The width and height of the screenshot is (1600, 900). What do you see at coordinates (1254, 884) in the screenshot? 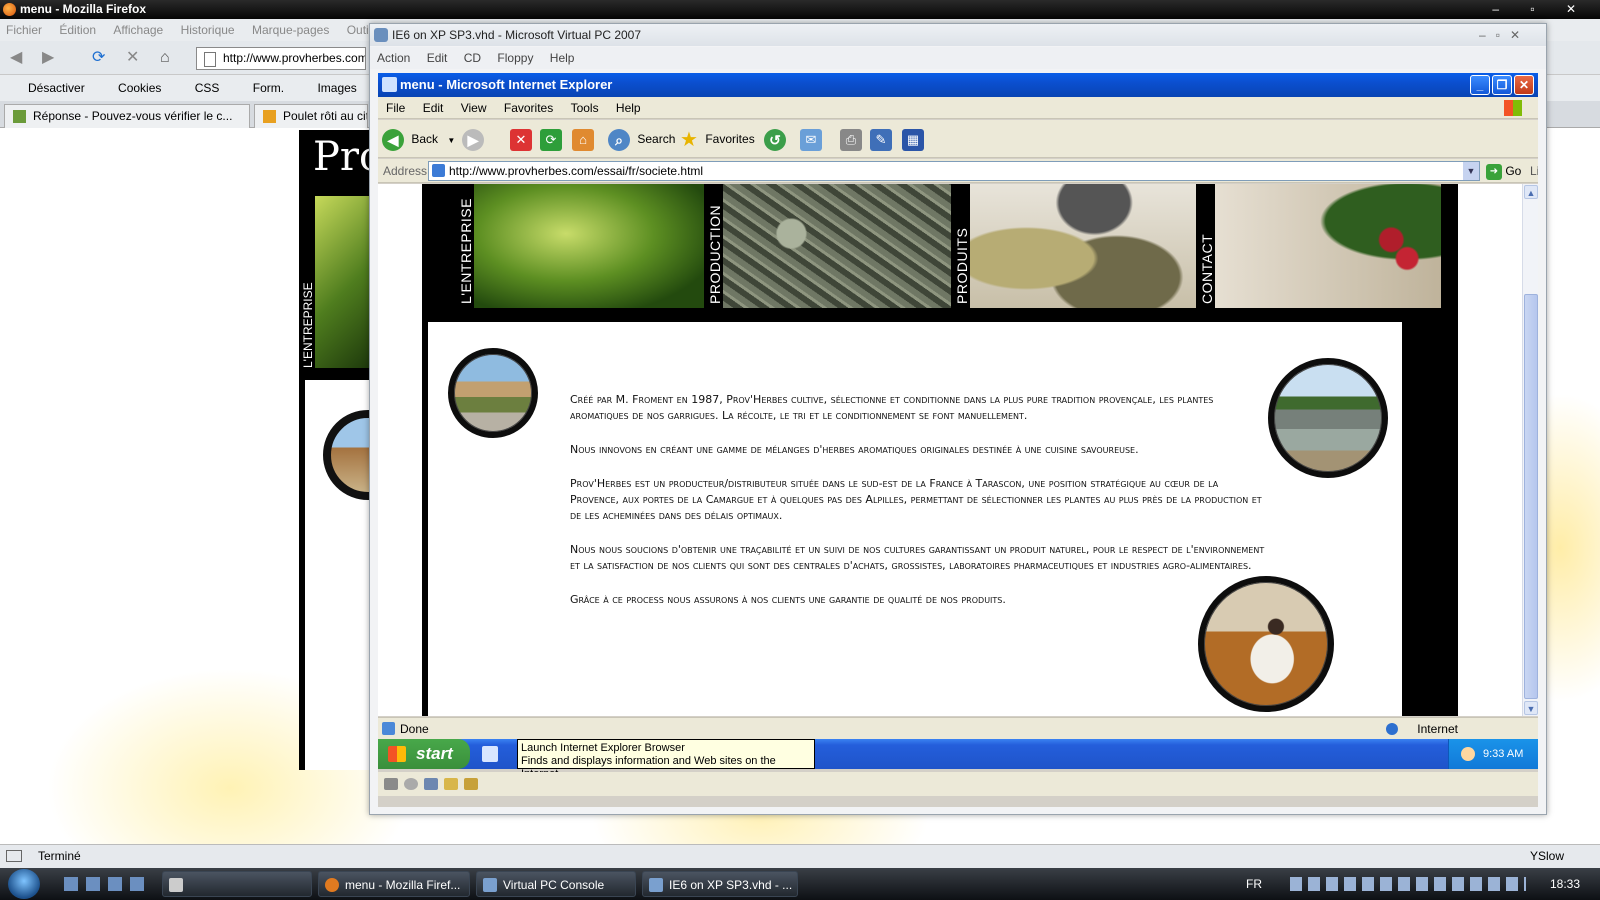
I see `language-indicator: FR` at bounding box center [1254, 884].